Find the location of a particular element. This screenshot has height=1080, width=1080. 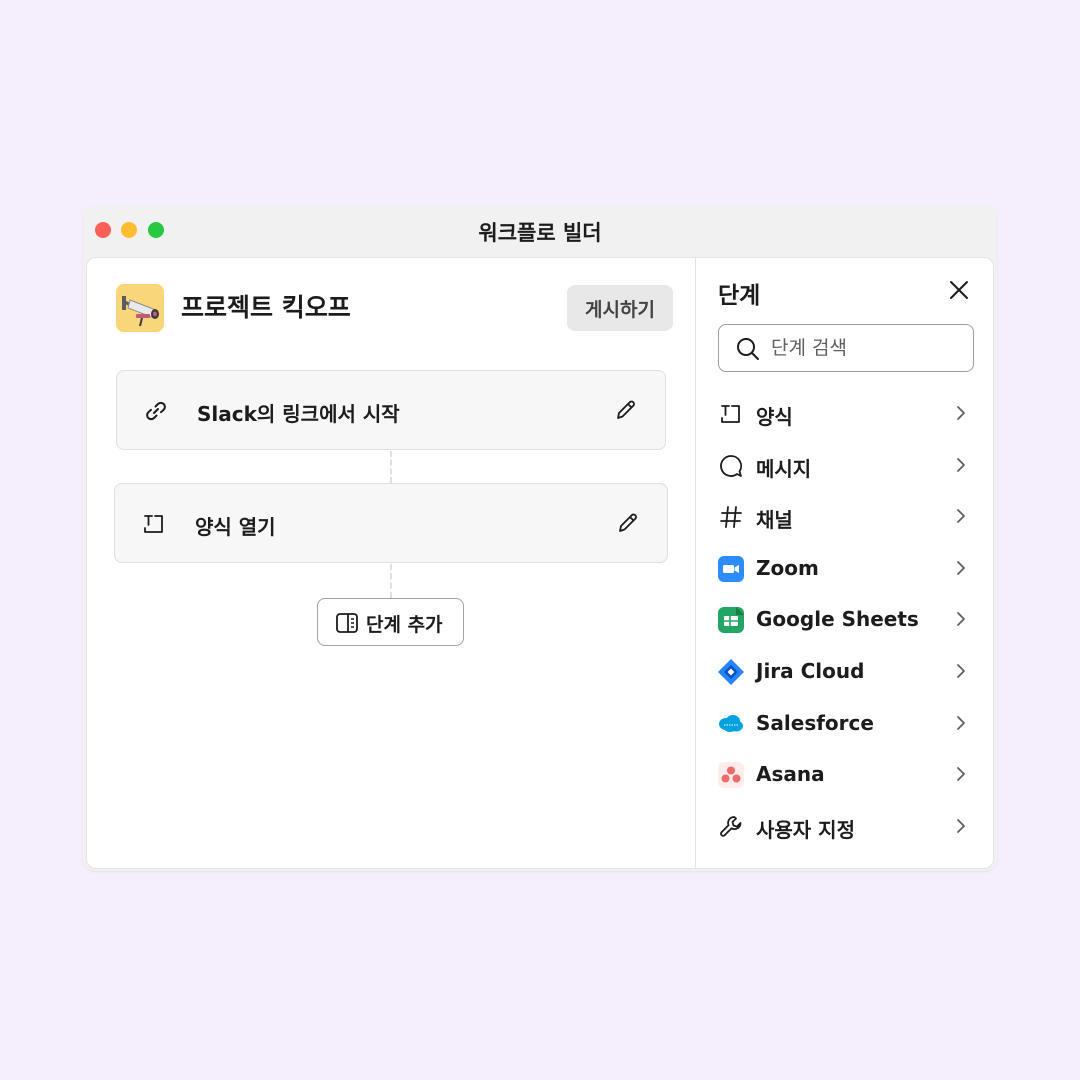

list-item-label: Google Sheets is located at coordinates (837, 619).